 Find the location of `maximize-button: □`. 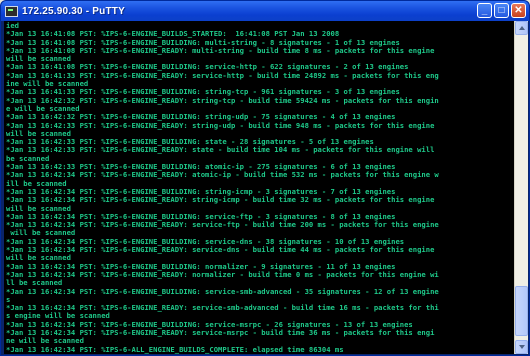

maximize-button: □ is located at coordinates (501, 10).